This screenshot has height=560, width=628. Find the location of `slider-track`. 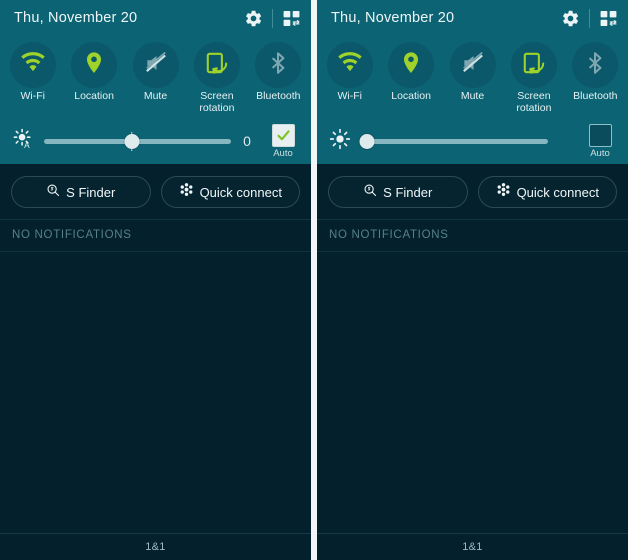

slider-track is located at coordinates (454, 141).